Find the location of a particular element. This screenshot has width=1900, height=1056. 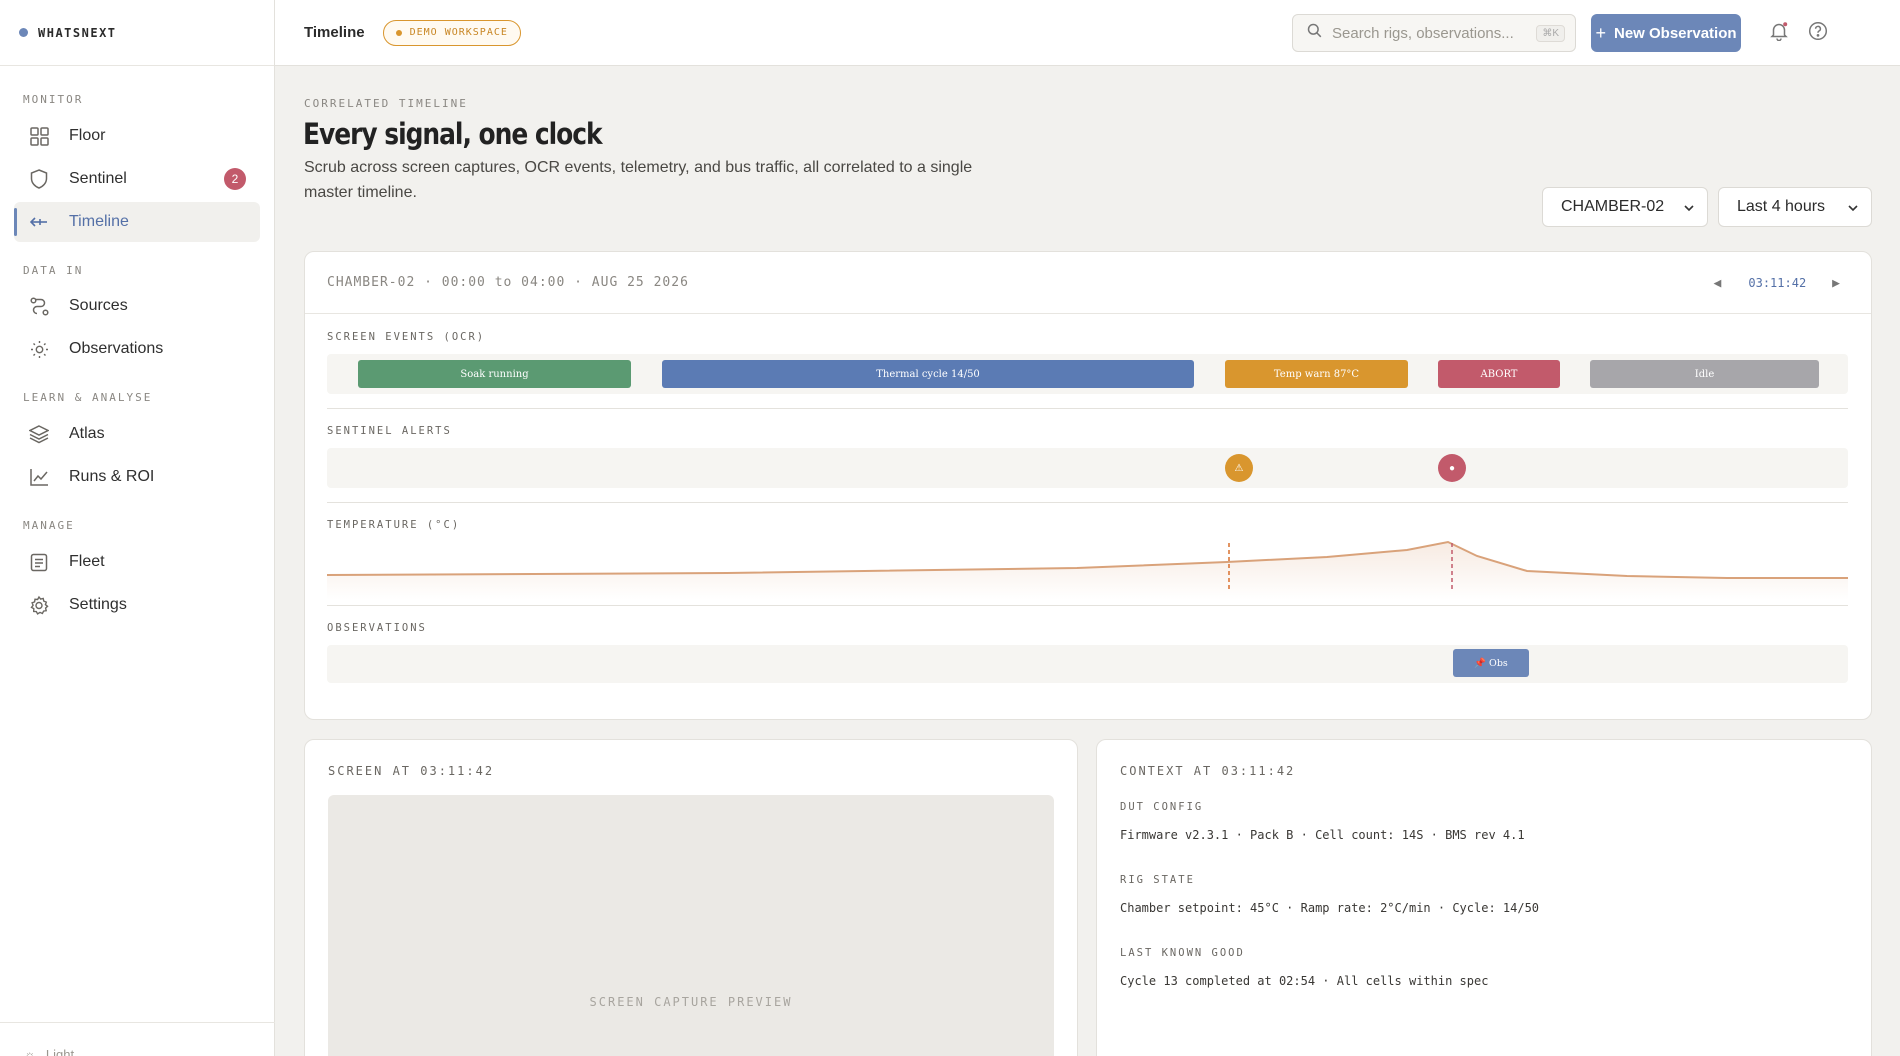

plus-icon: + is located at coordinates (1600, 32).